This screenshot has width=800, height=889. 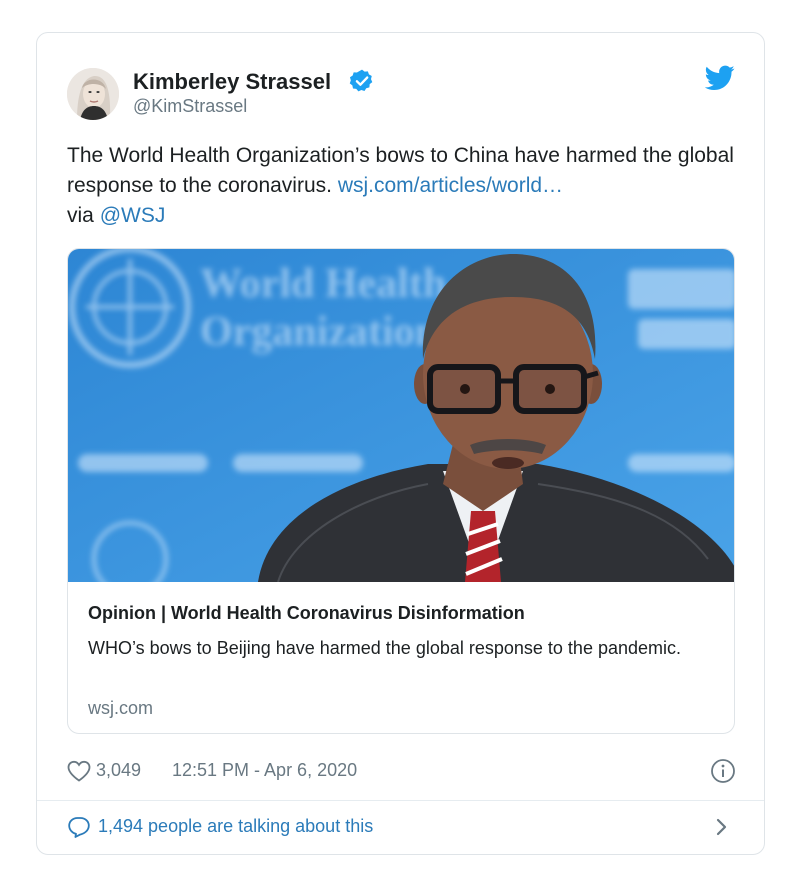 What do you see at coordinates (323, 284) in the screenshot?
I see `image-text-line1: World Health` at bounding box center [323, 284].